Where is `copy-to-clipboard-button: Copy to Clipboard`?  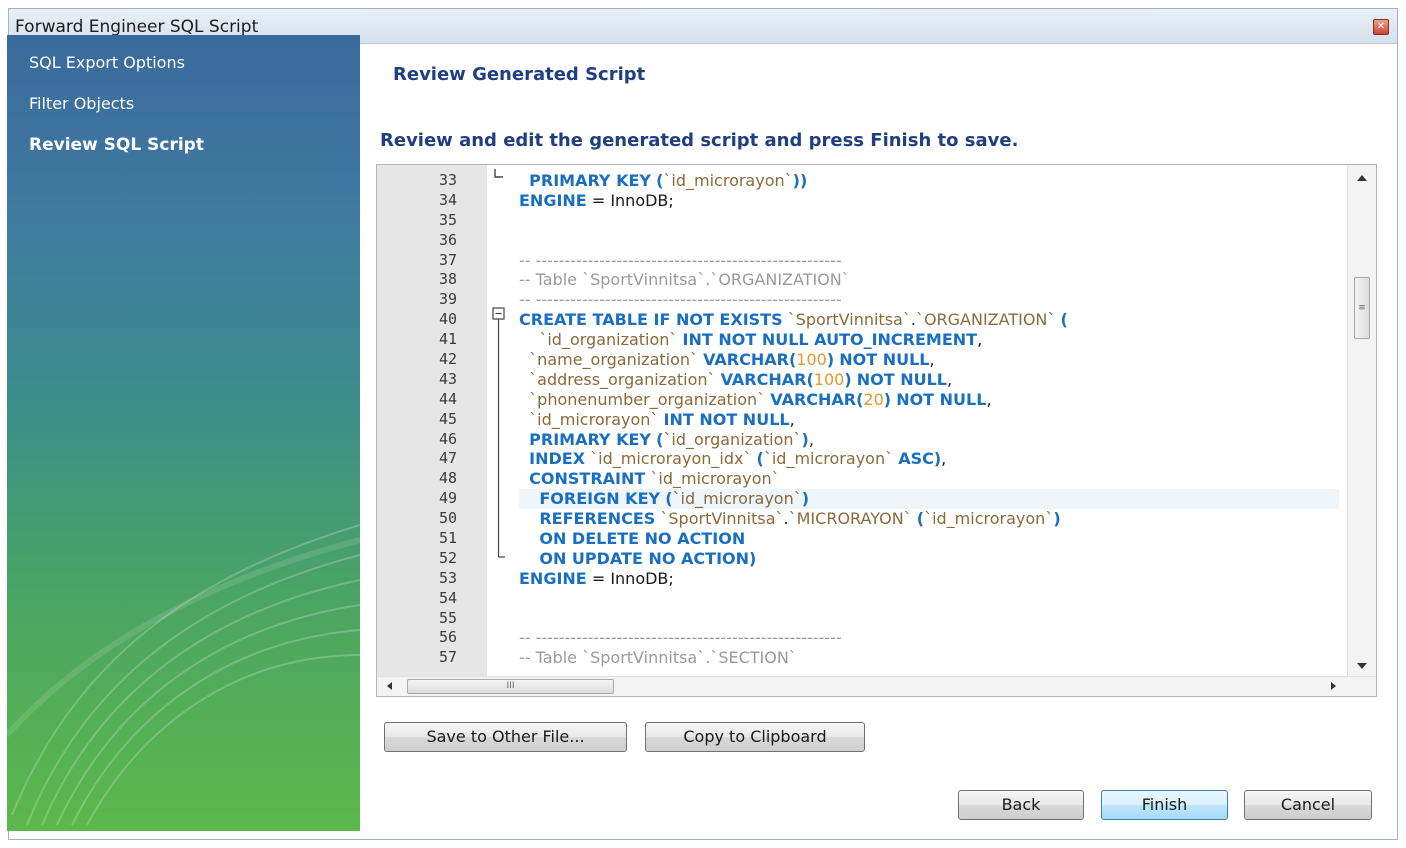
copy-to-clipboard-button: Copy to Clipboard is located at coordinates (755, 737).